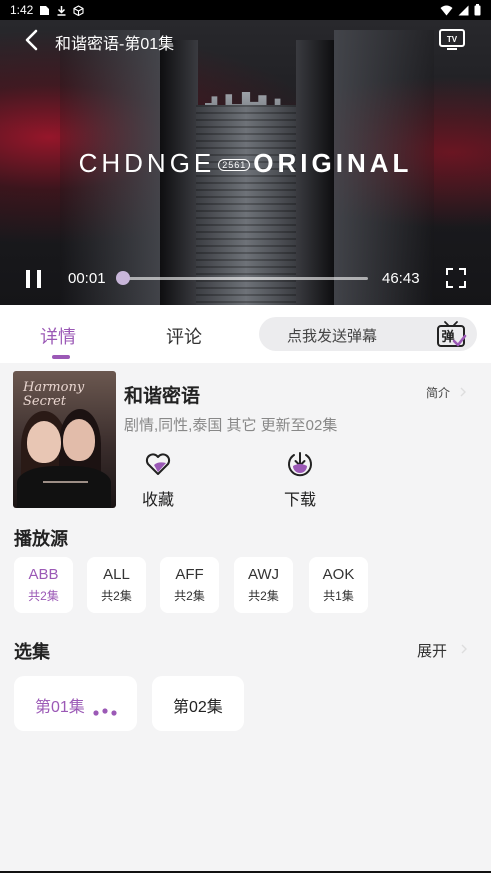  What do you see at coordinates (245, 334) in the screenshot?
I see `tab-bar: 详情 评论 点我发送弹幕 弹` at bounding box center [245, 334].